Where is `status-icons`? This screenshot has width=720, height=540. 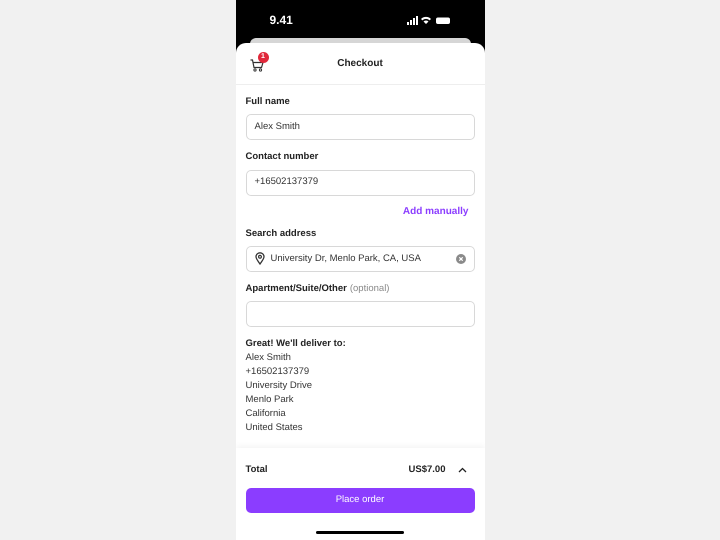
status-icons is located at coordinates (428, 20).